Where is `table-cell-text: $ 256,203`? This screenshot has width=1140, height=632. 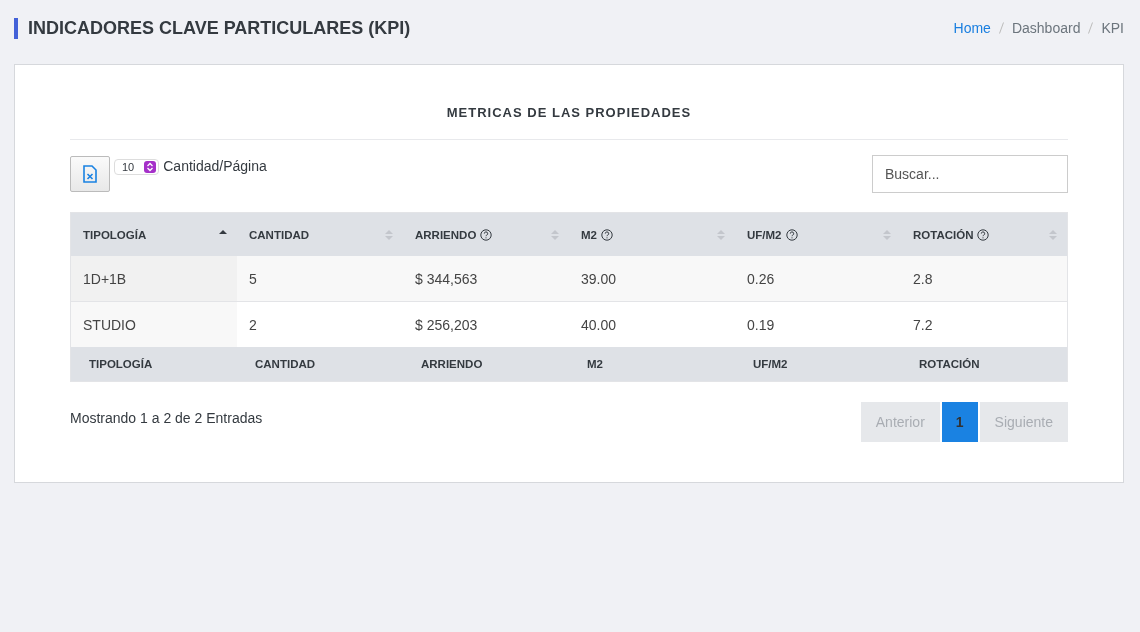 table-cell-text: $ 256,203 is located at coordinates (446, 325).